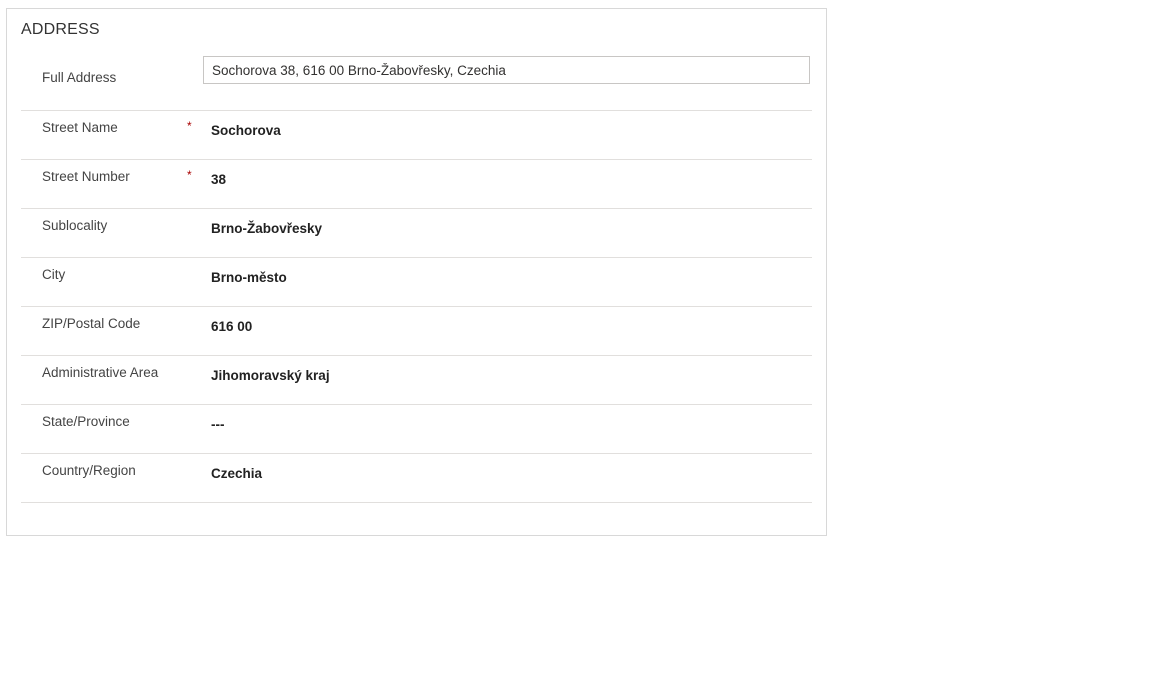 The height and width of the screenshot is (688, 1163). I want to click on zip-value: 616 00, so click(231, 327).